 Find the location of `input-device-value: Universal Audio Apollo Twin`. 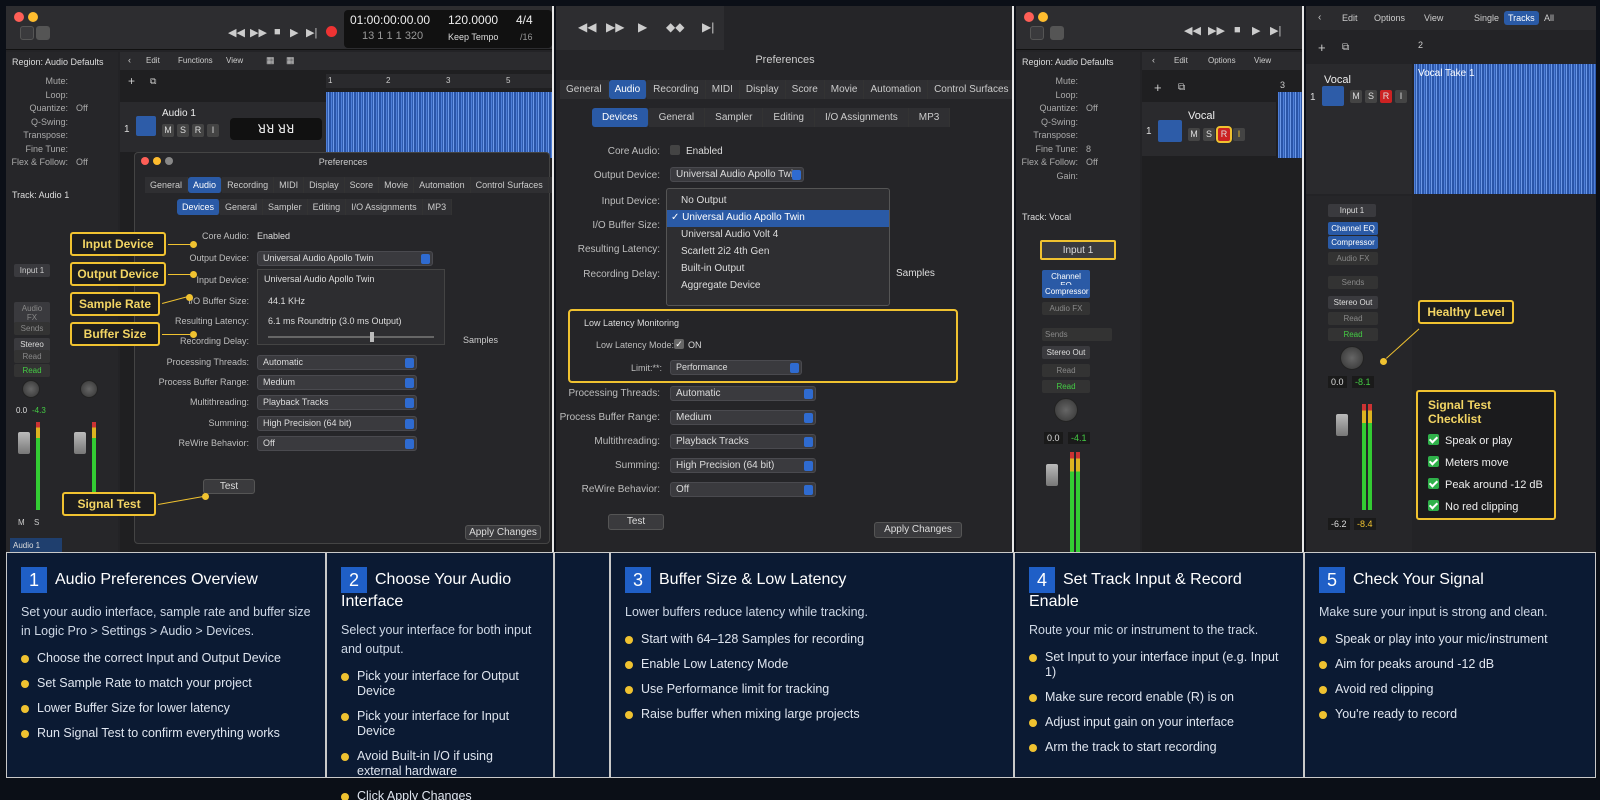

input-device-value: Universal Audio Apollo Twin is located at coordinates (319, 279).